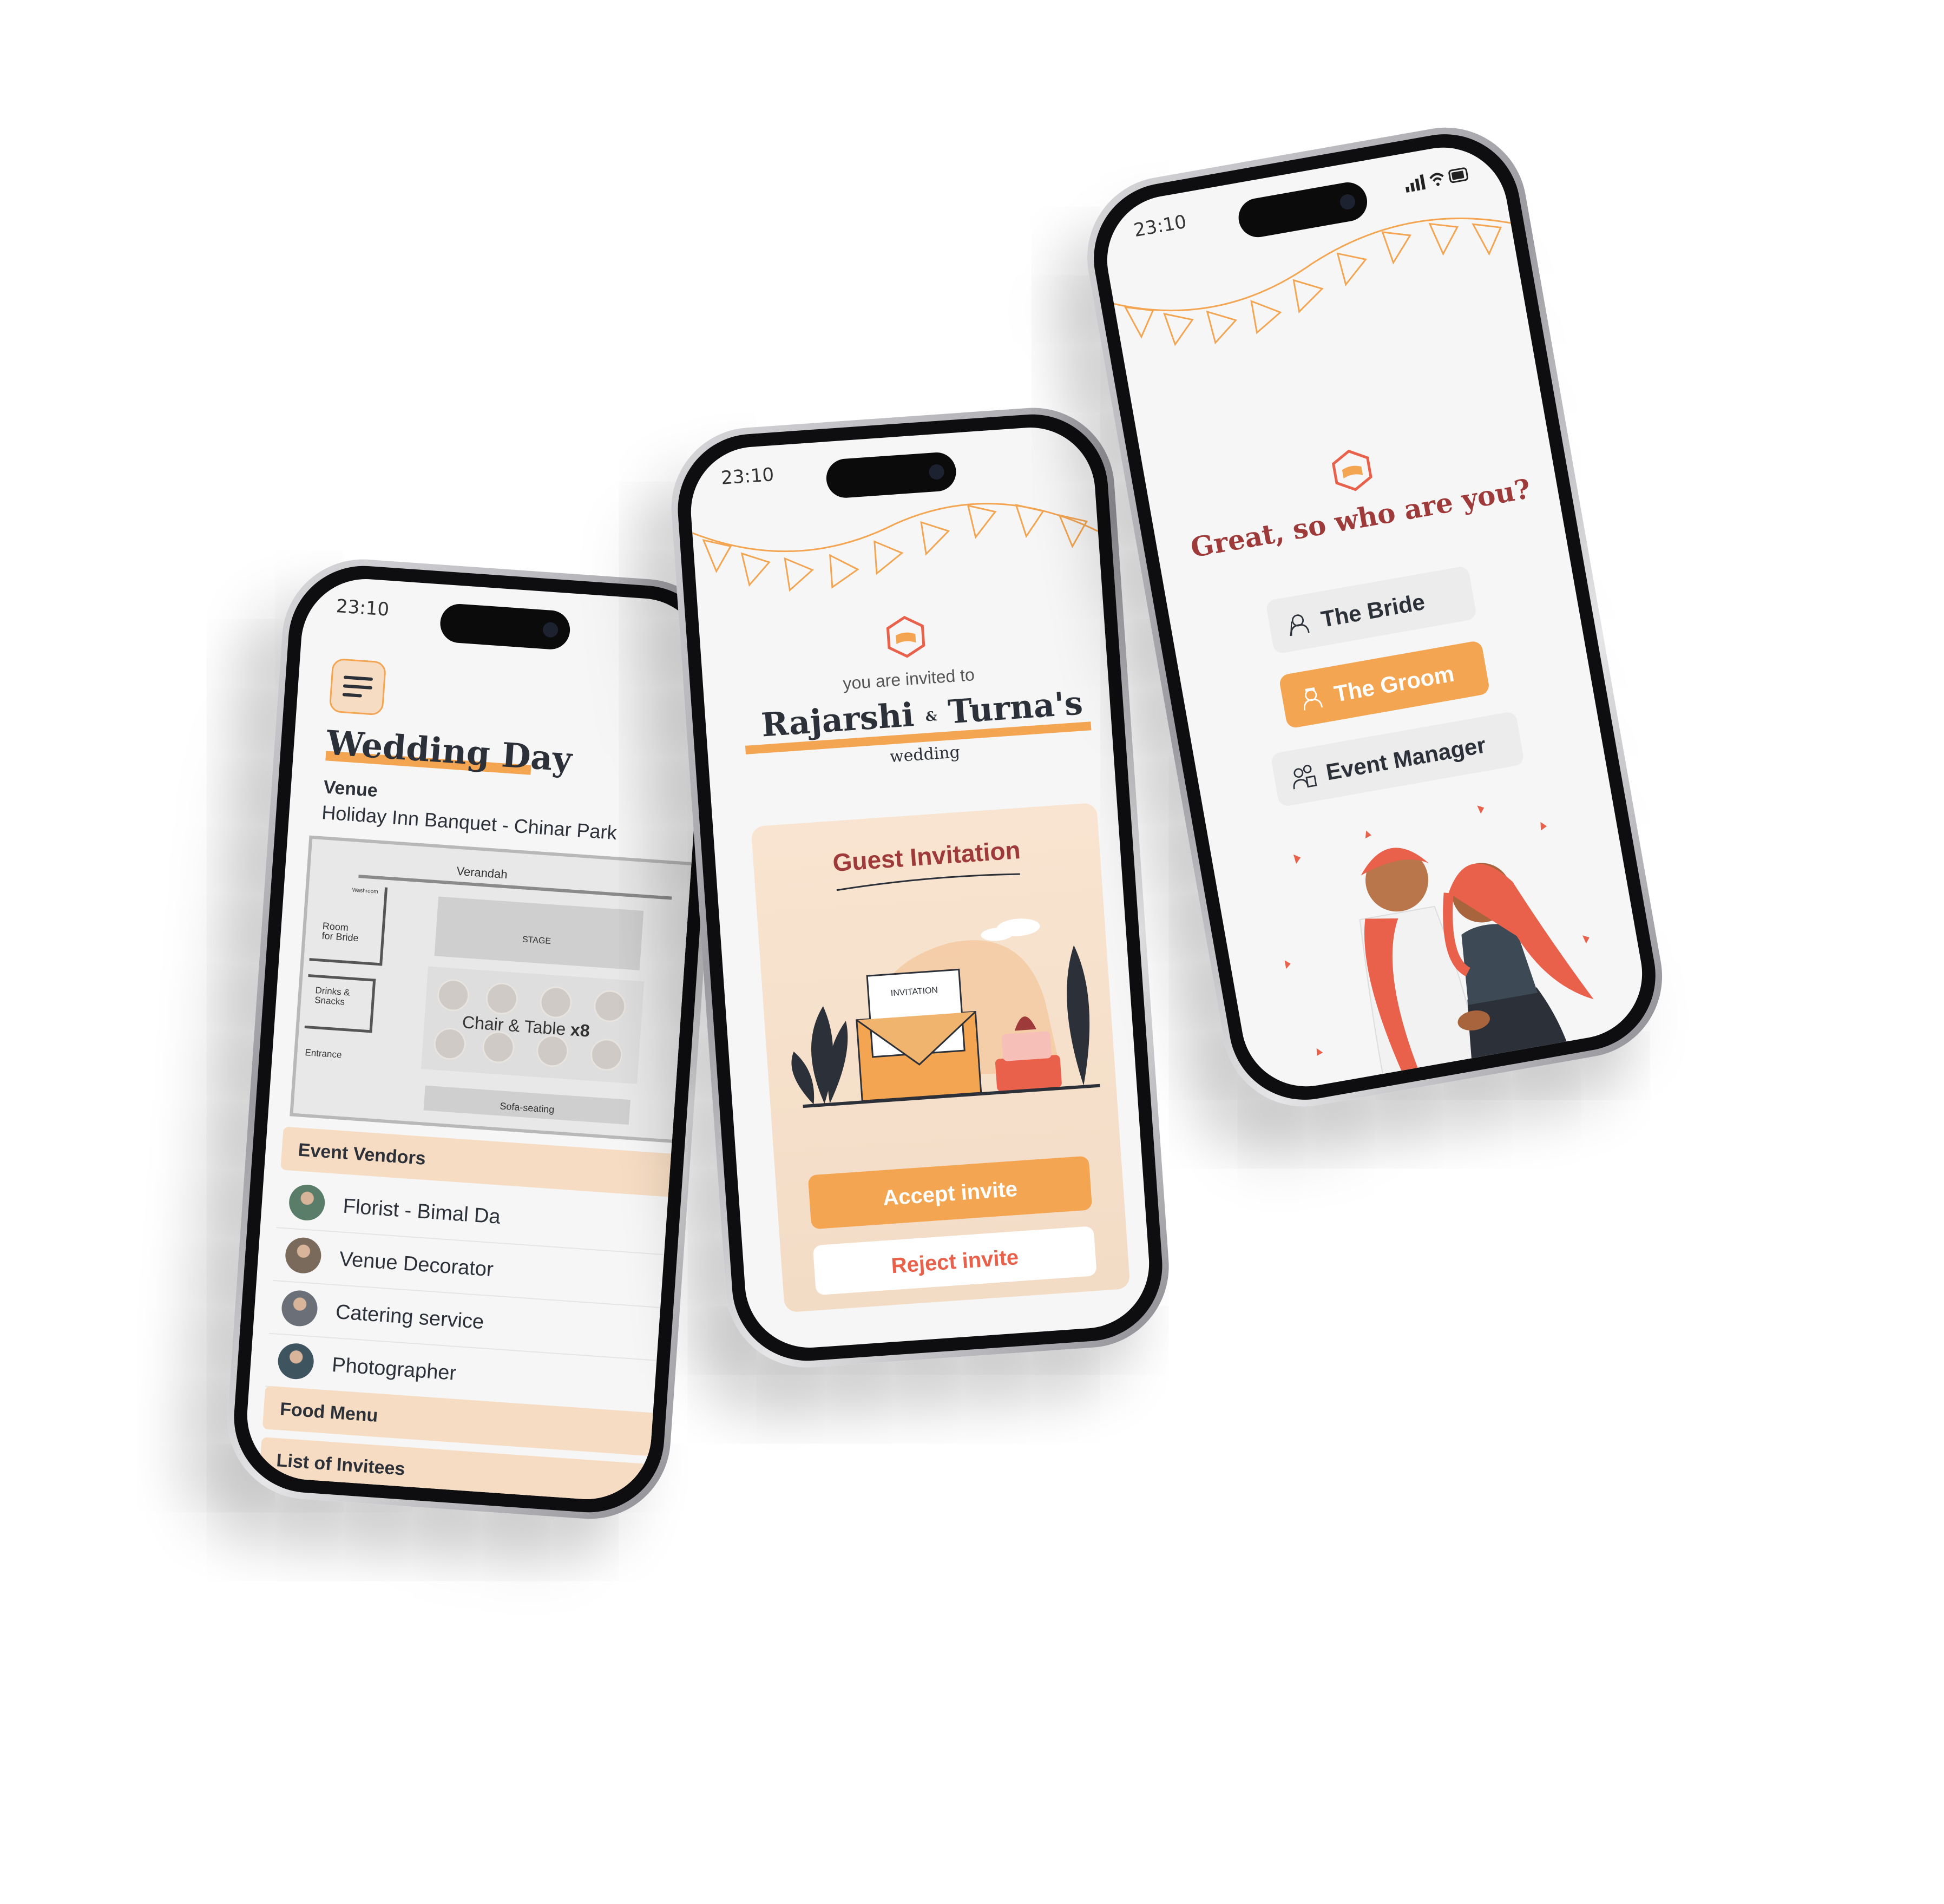 The image size is (1944, 1904). What do you see at coordinates (362, 1154) in the screenshot?
I see `vendors-header-label: Event Vendors` at bounding box center [362, 1154].